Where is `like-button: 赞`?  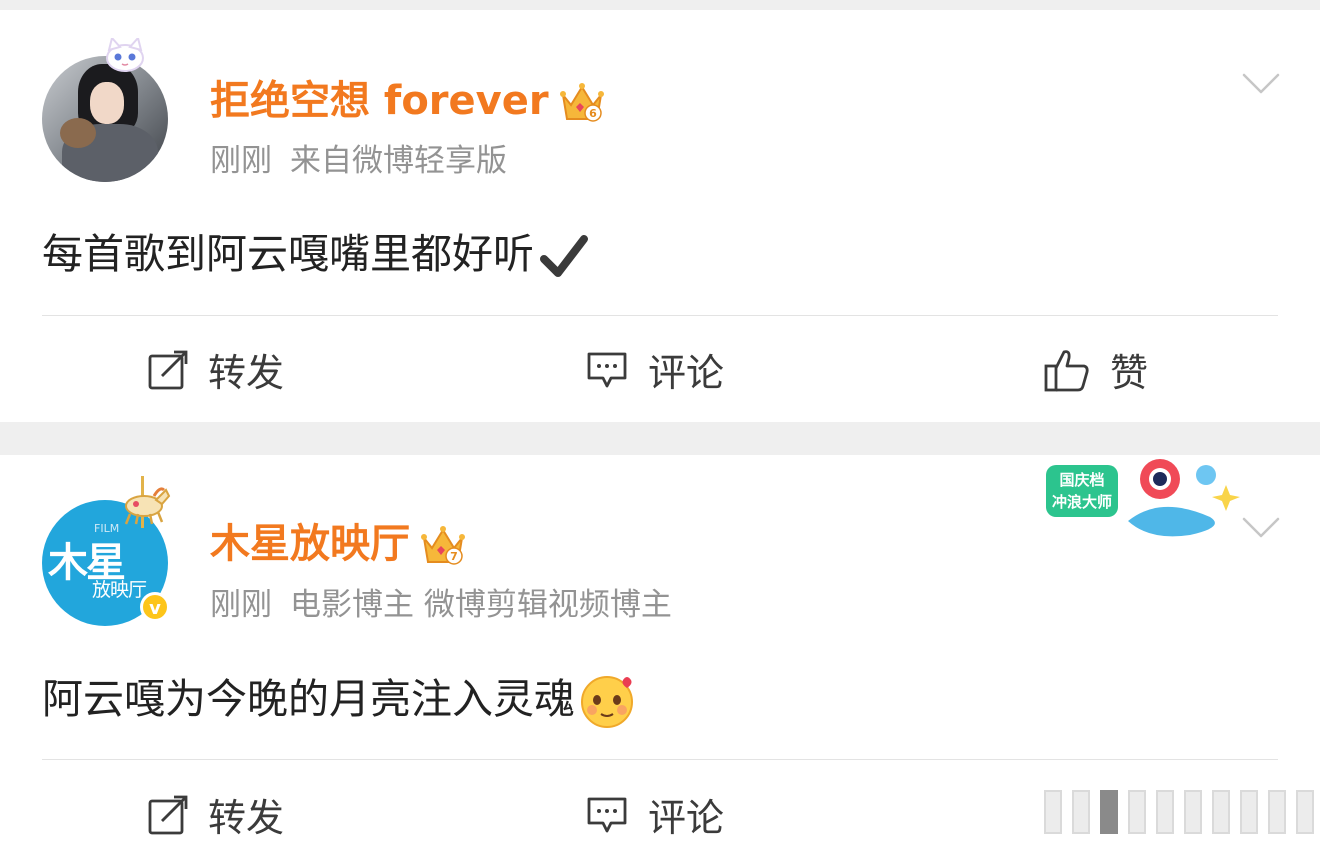 like-button: 赞 is located at coordinates (1096, 369).